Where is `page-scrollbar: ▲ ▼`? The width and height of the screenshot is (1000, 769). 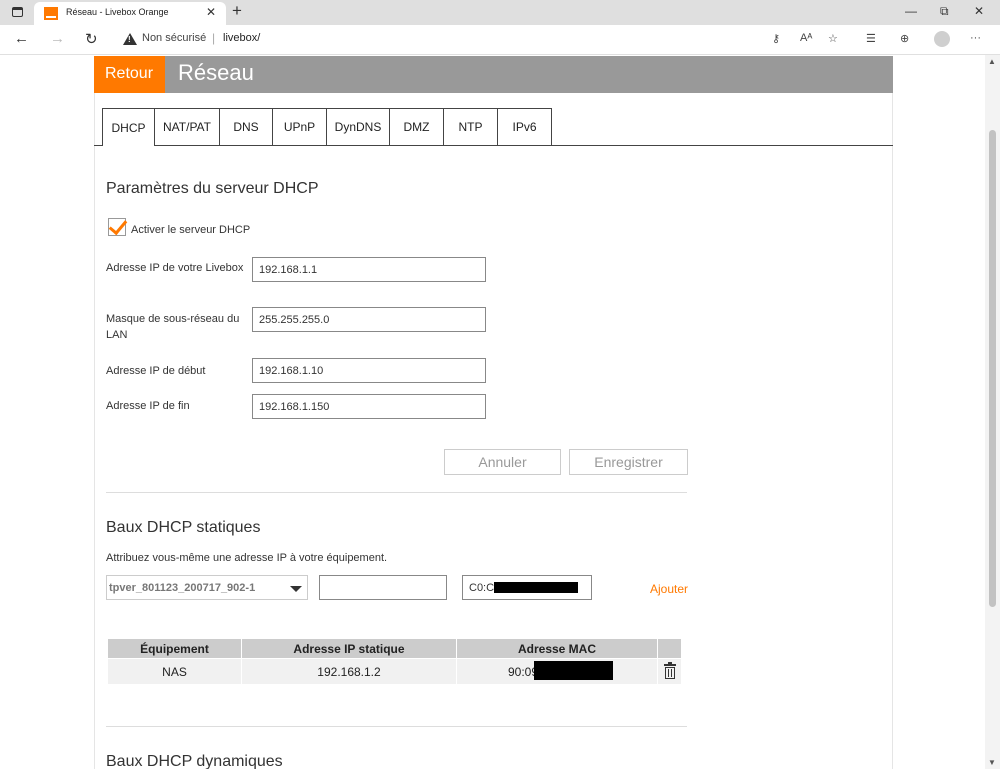 page-scrollbar: ▲ ▼ is located at coordinates (992, 412).